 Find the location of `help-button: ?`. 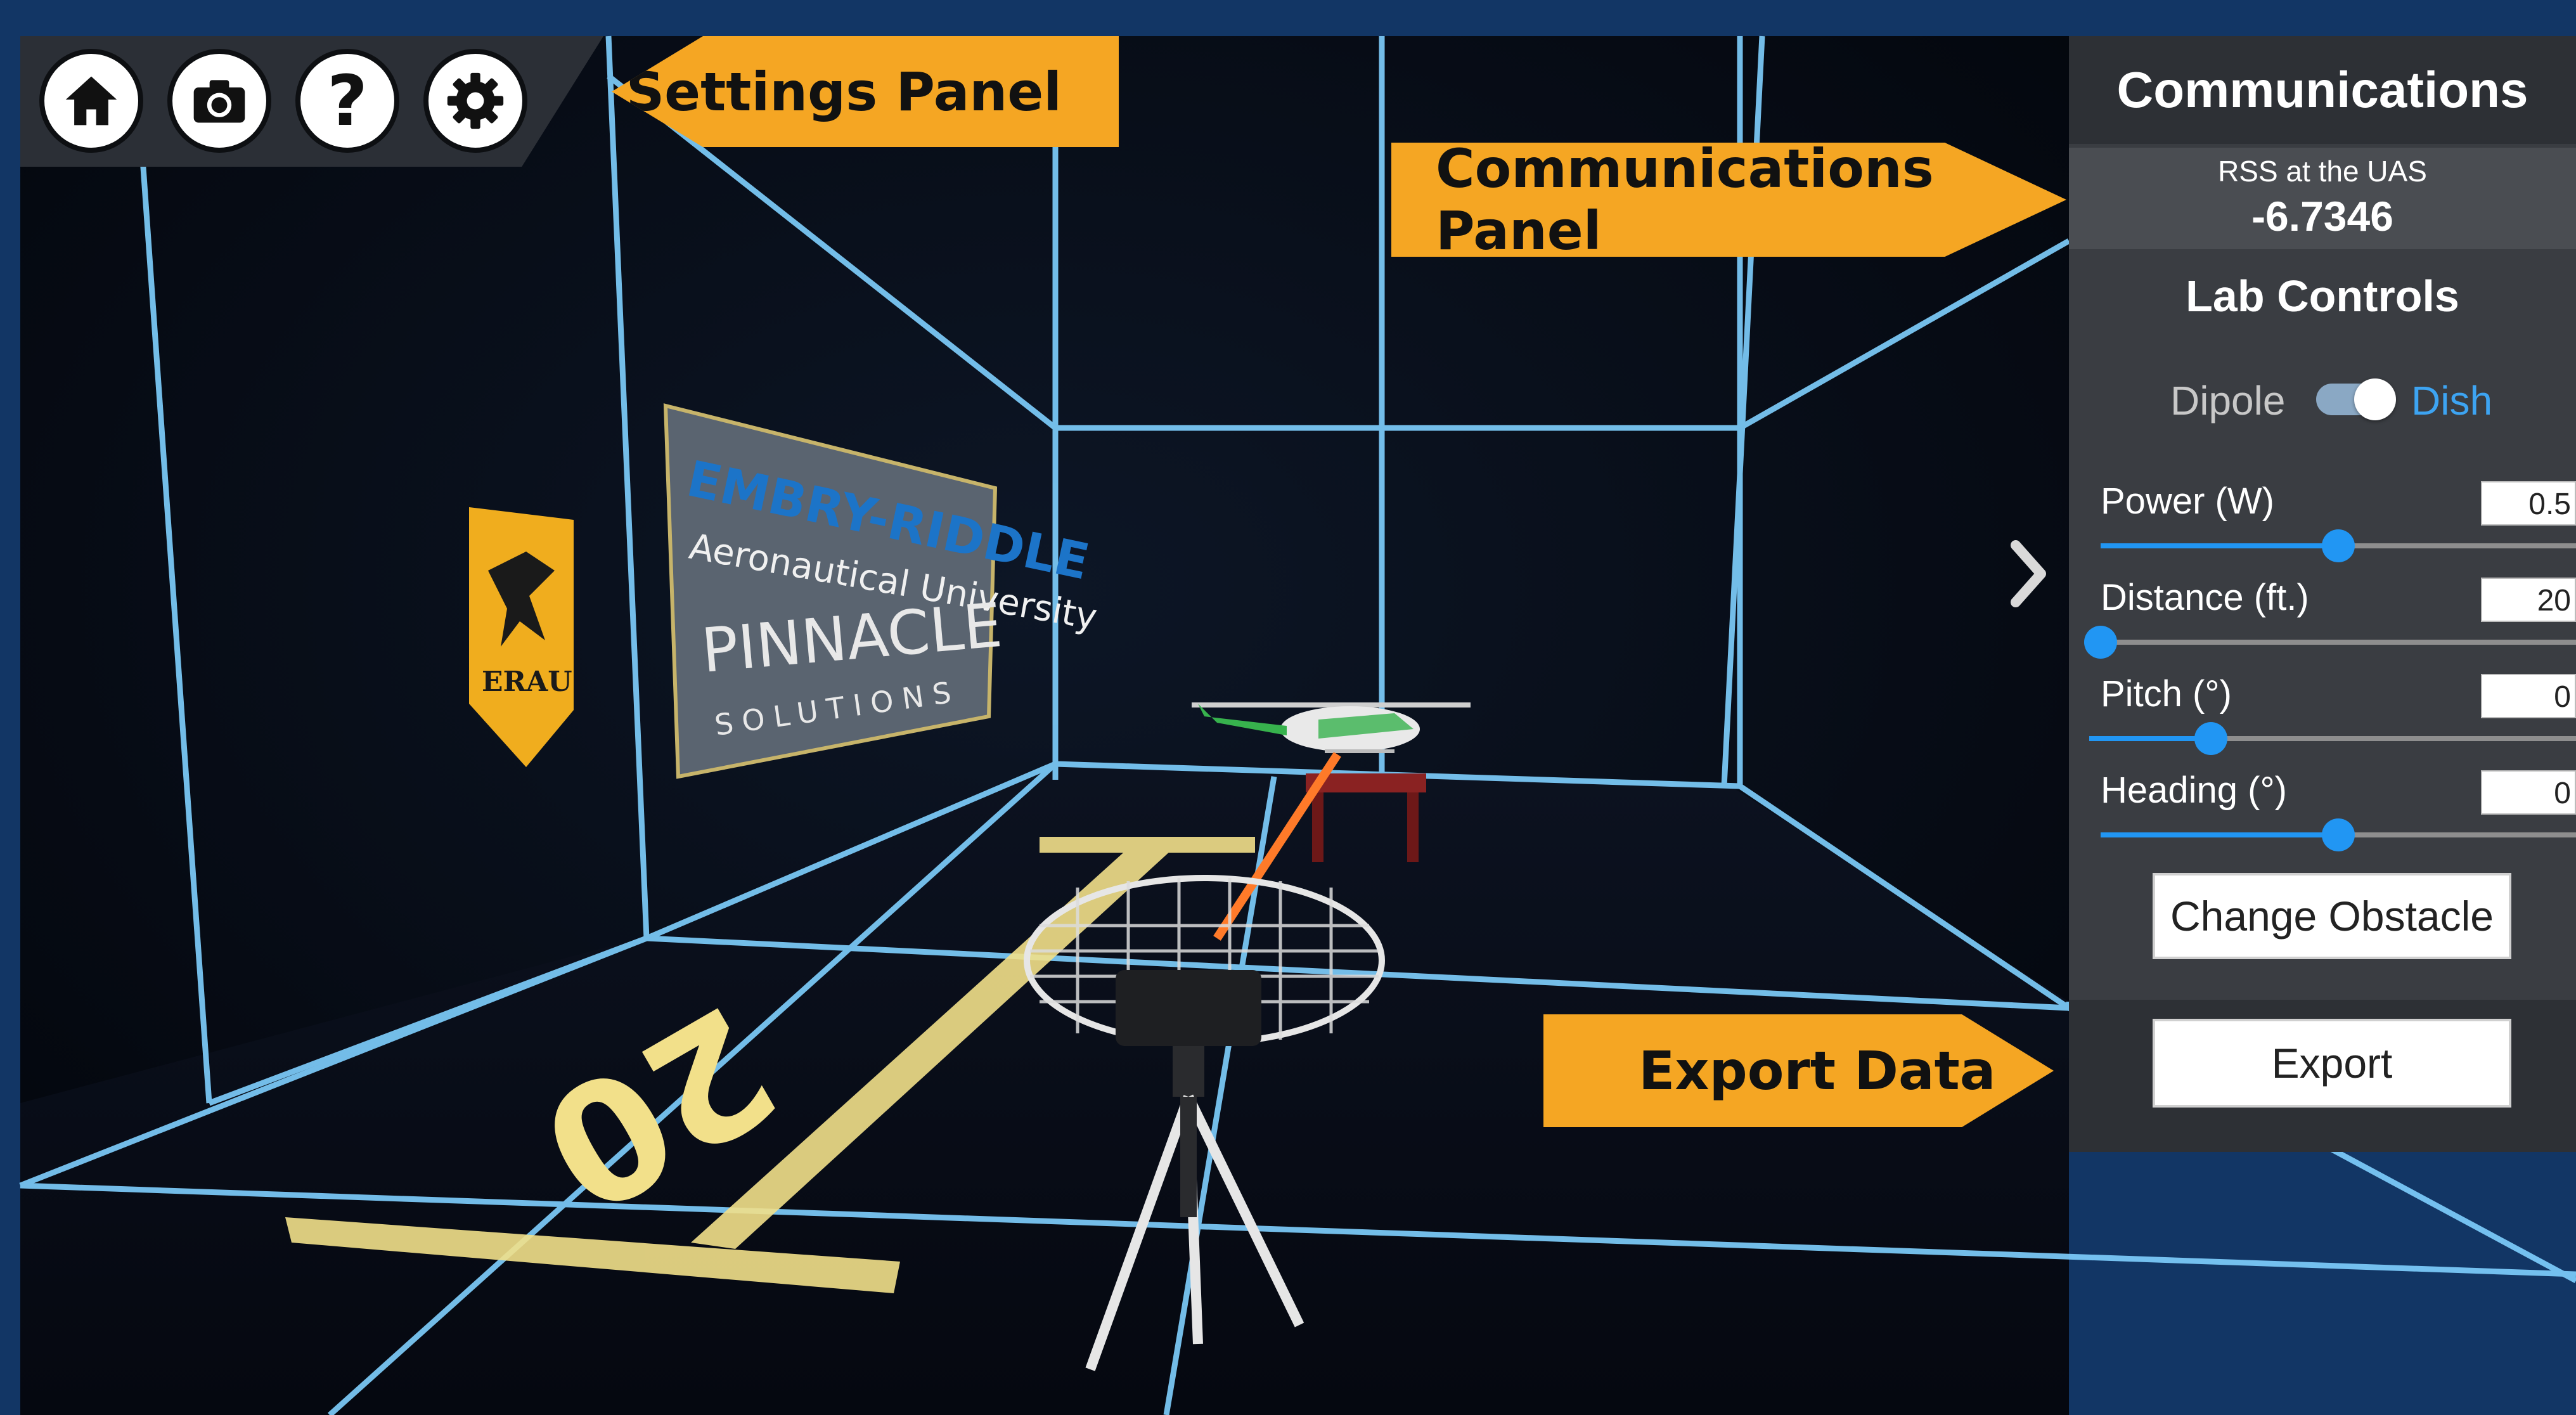

help-button: ? is located at coordinates (347, 101).